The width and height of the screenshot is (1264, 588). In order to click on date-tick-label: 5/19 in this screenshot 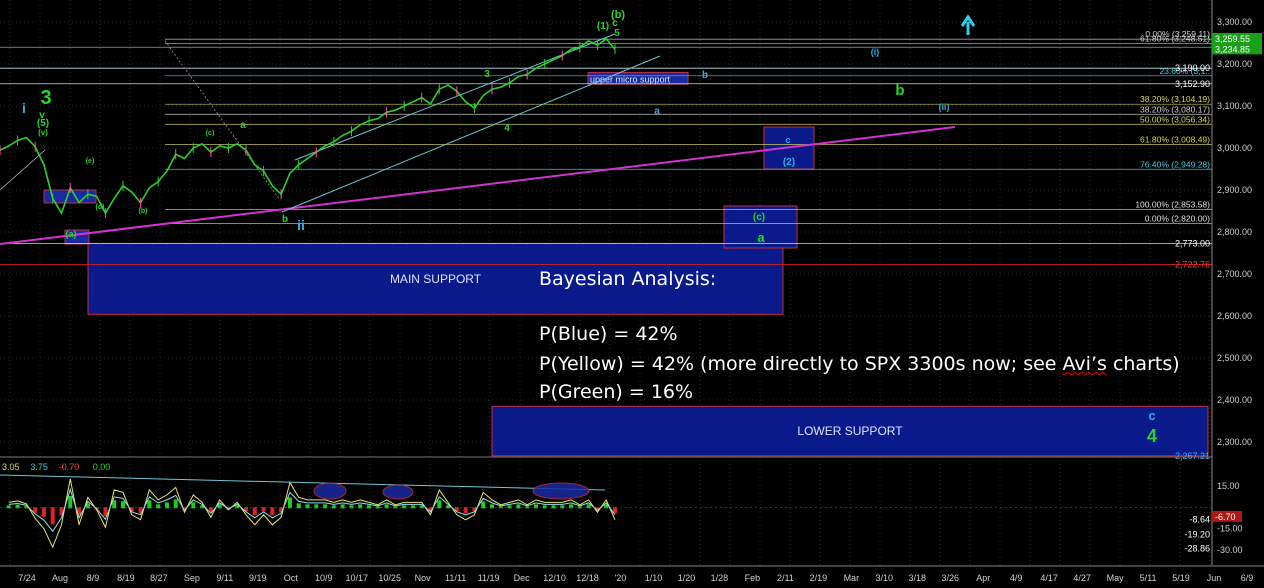, I will do `click(1181, 578)`.